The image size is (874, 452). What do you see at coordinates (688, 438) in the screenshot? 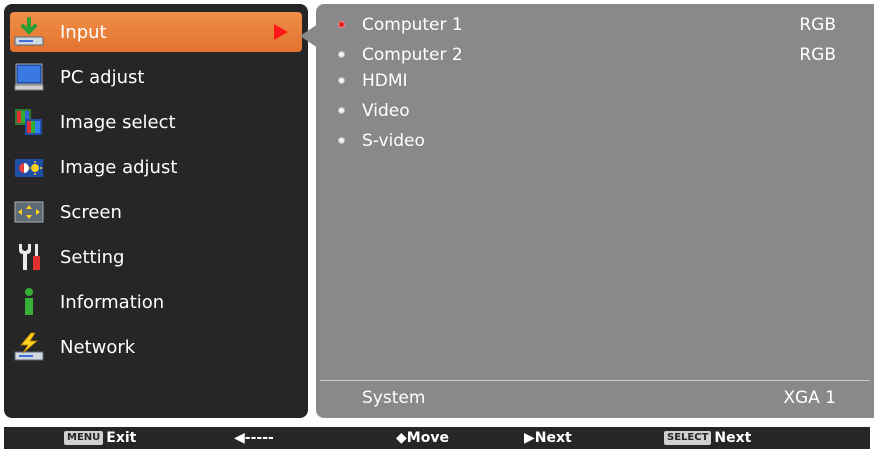
I see `select-key-icon: SELECT` at bounding box center [688, 438].